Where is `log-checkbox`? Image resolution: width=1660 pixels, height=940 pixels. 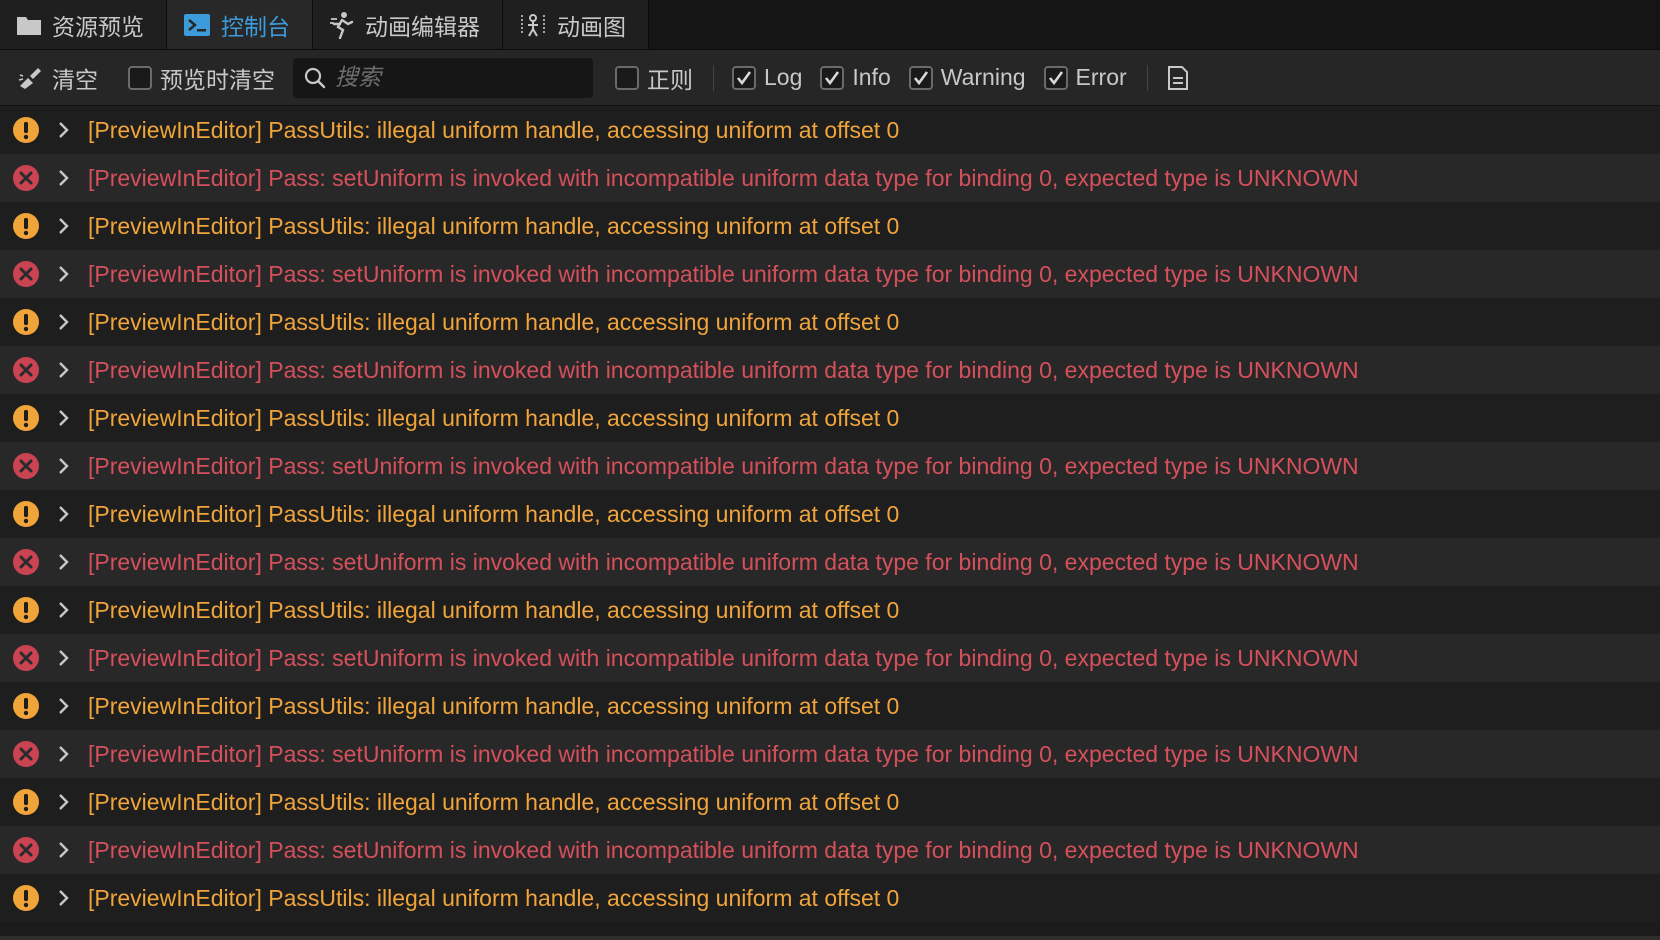
log-checkbox is located at coordinates (744, 77).